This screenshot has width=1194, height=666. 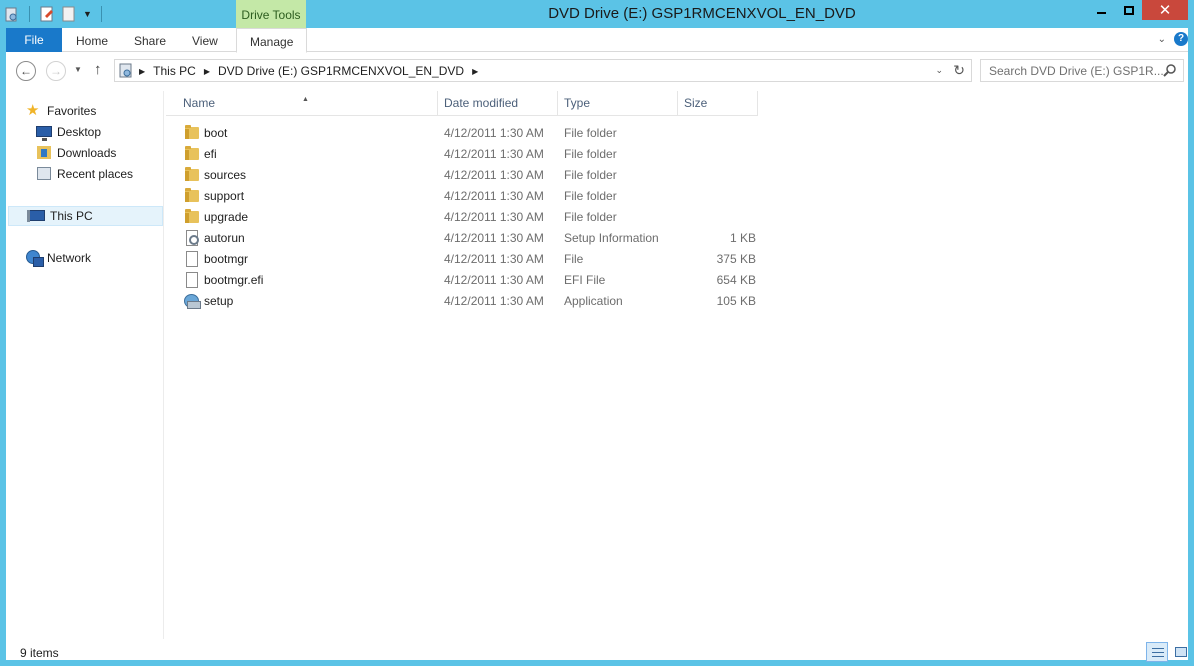 What do you see at coordinates (1101, 10) in the screenshot?
I see `minimize-button` at bounding box center [1101, 10].